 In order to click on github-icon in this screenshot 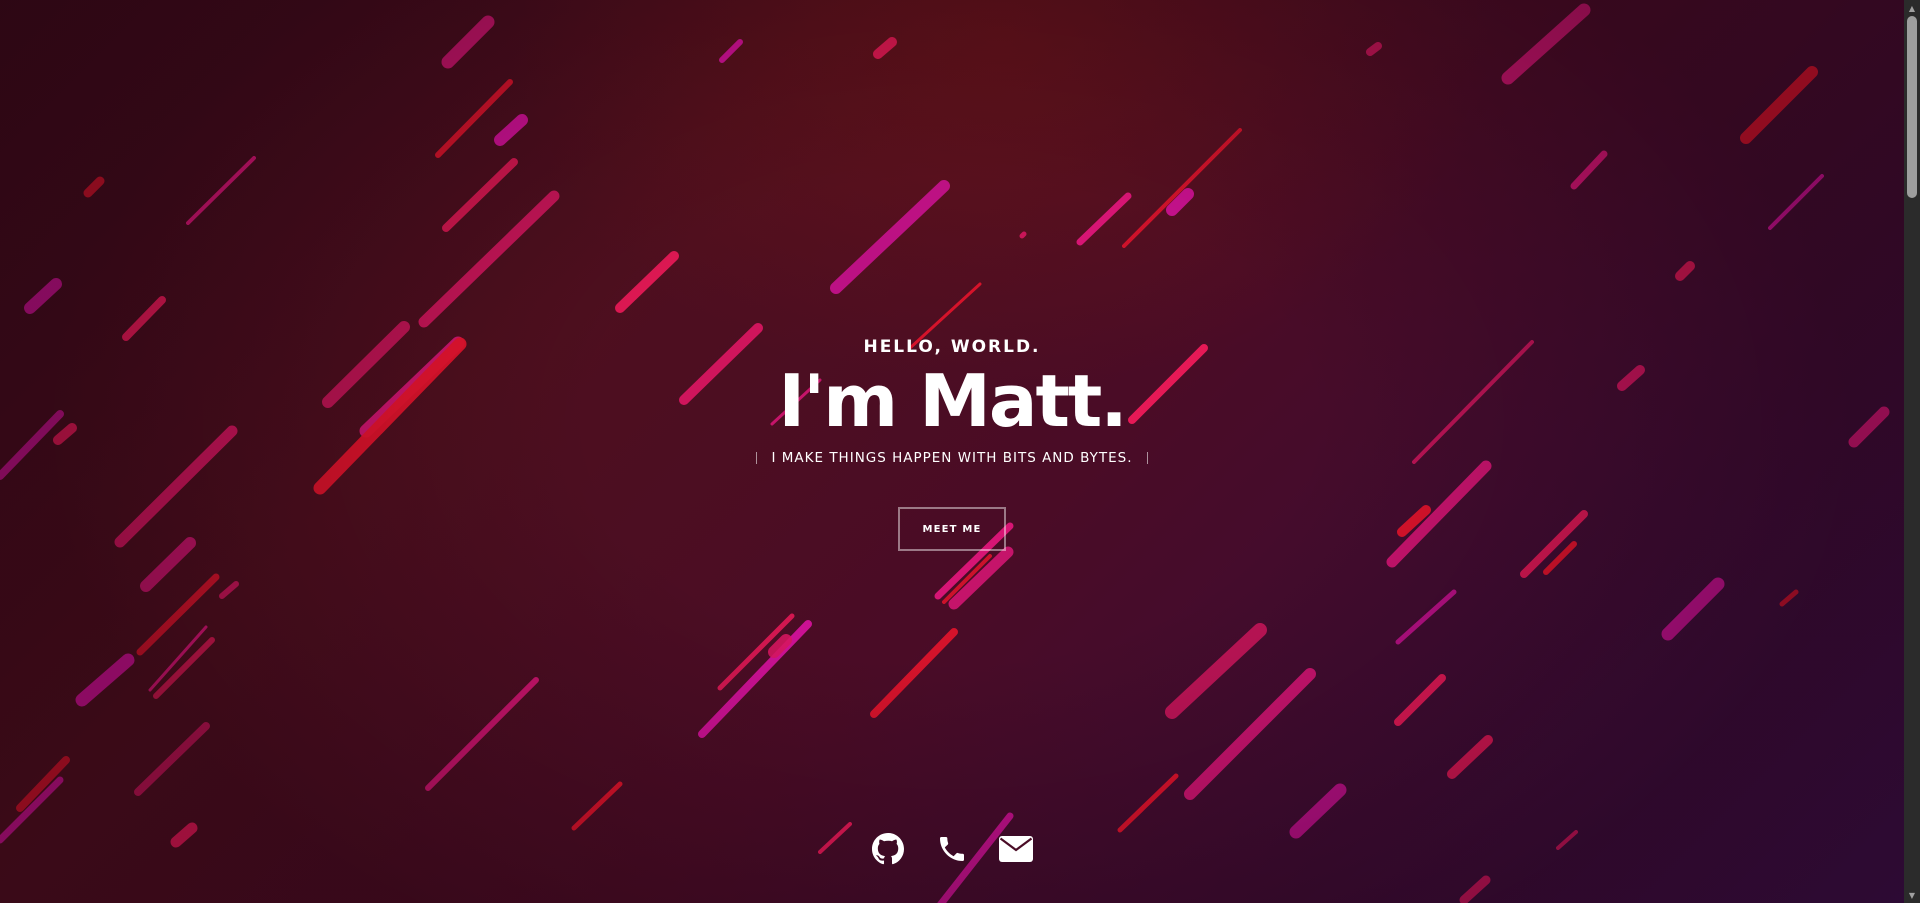, I will do `click(888, 849)`.